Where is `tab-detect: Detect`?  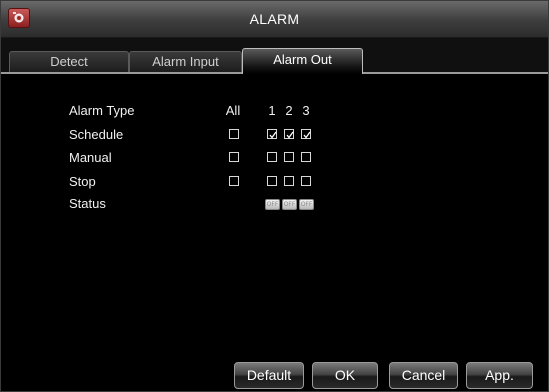 tab-detect: Detect is located at coordinates (69, 61).